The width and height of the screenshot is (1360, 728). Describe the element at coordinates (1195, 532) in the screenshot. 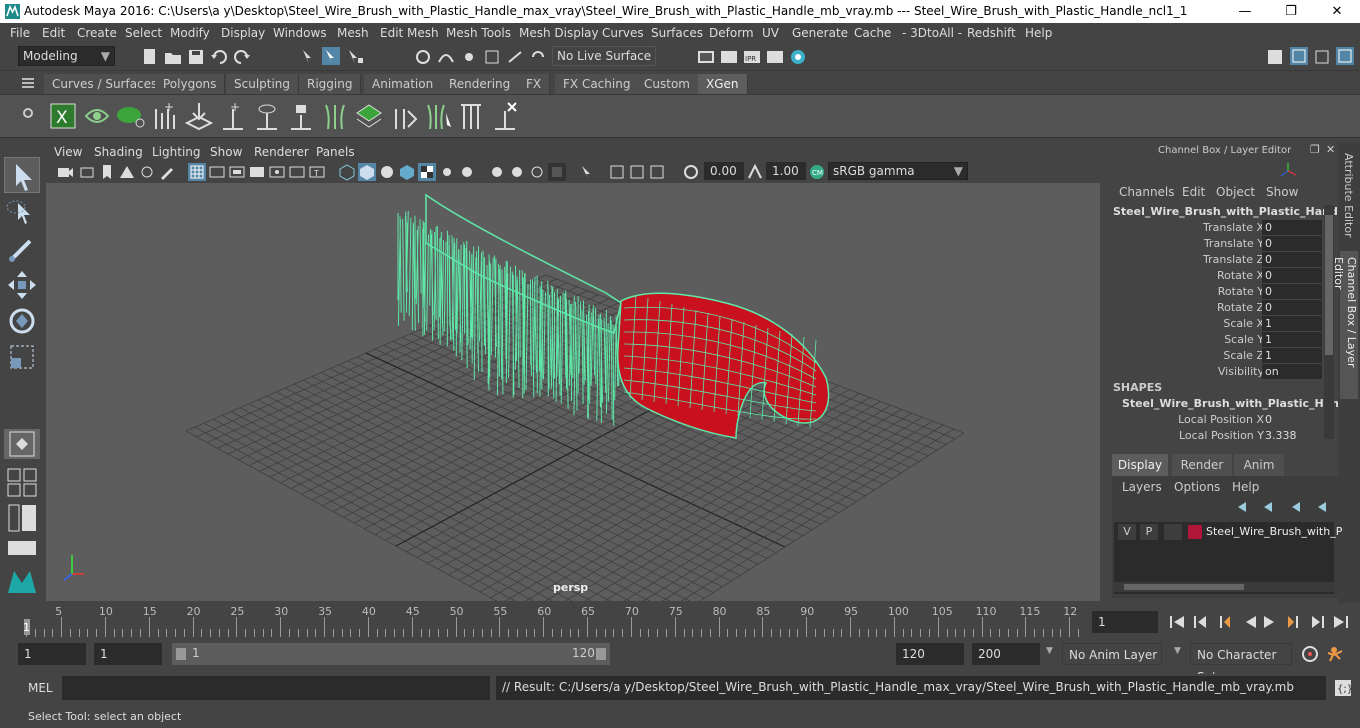

I see `layer-color-swatch` at that location.